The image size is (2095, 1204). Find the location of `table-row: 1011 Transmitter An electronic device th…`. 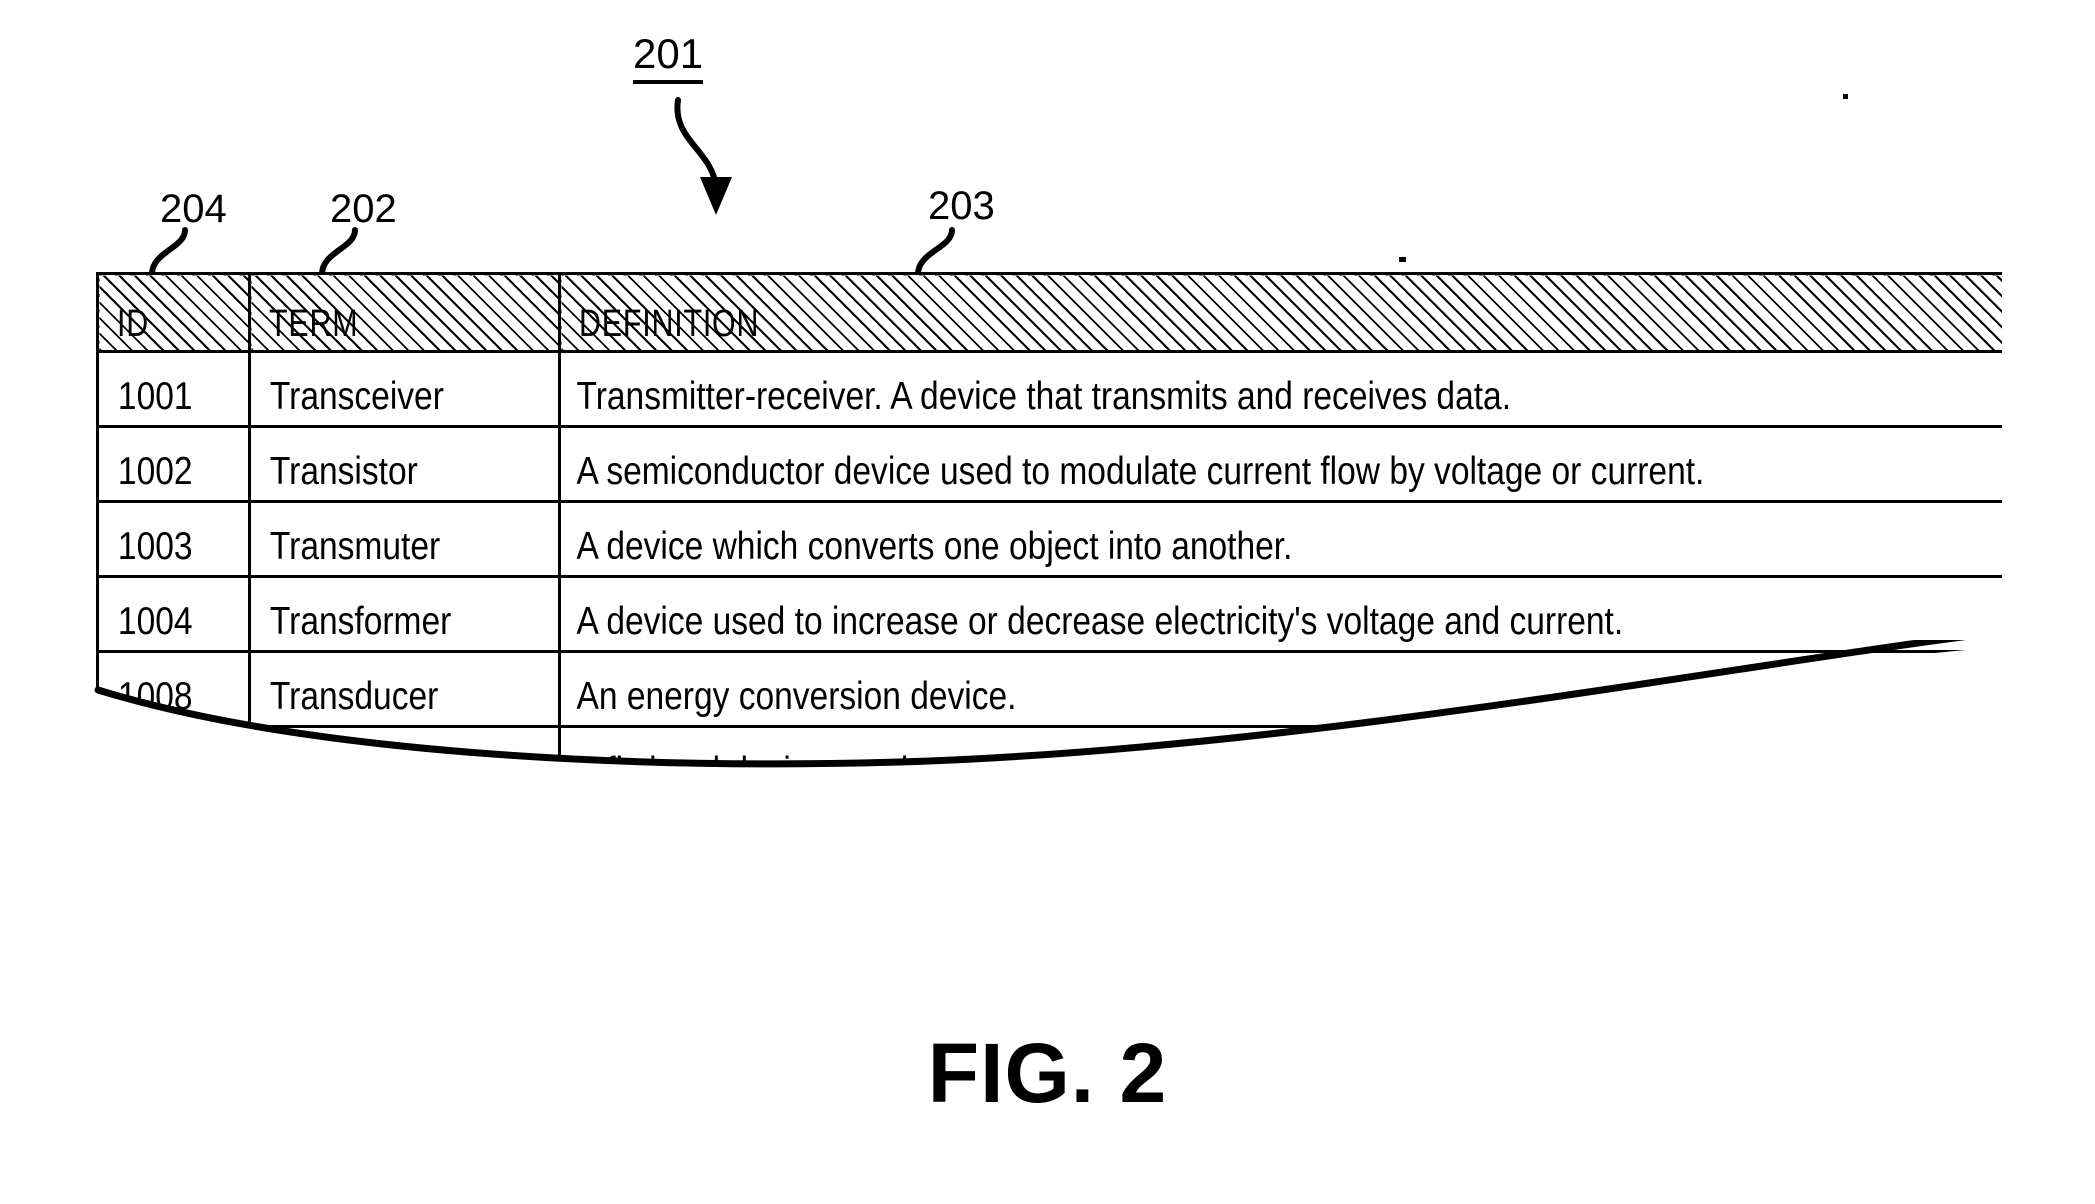

table-row: 1011 Transmitter An electronic device th… is located at coordinates (1049, 839).